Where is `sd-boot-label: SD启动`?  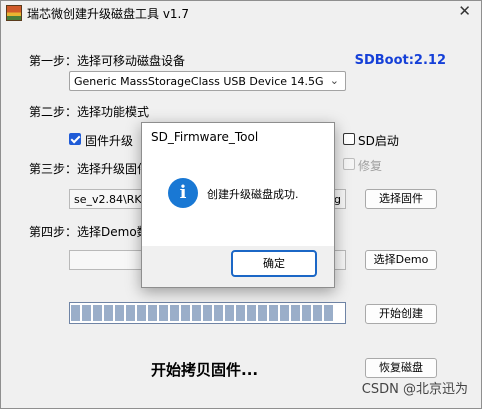 sd-boot-label: SD启动 is located at coordinates (378, 141).